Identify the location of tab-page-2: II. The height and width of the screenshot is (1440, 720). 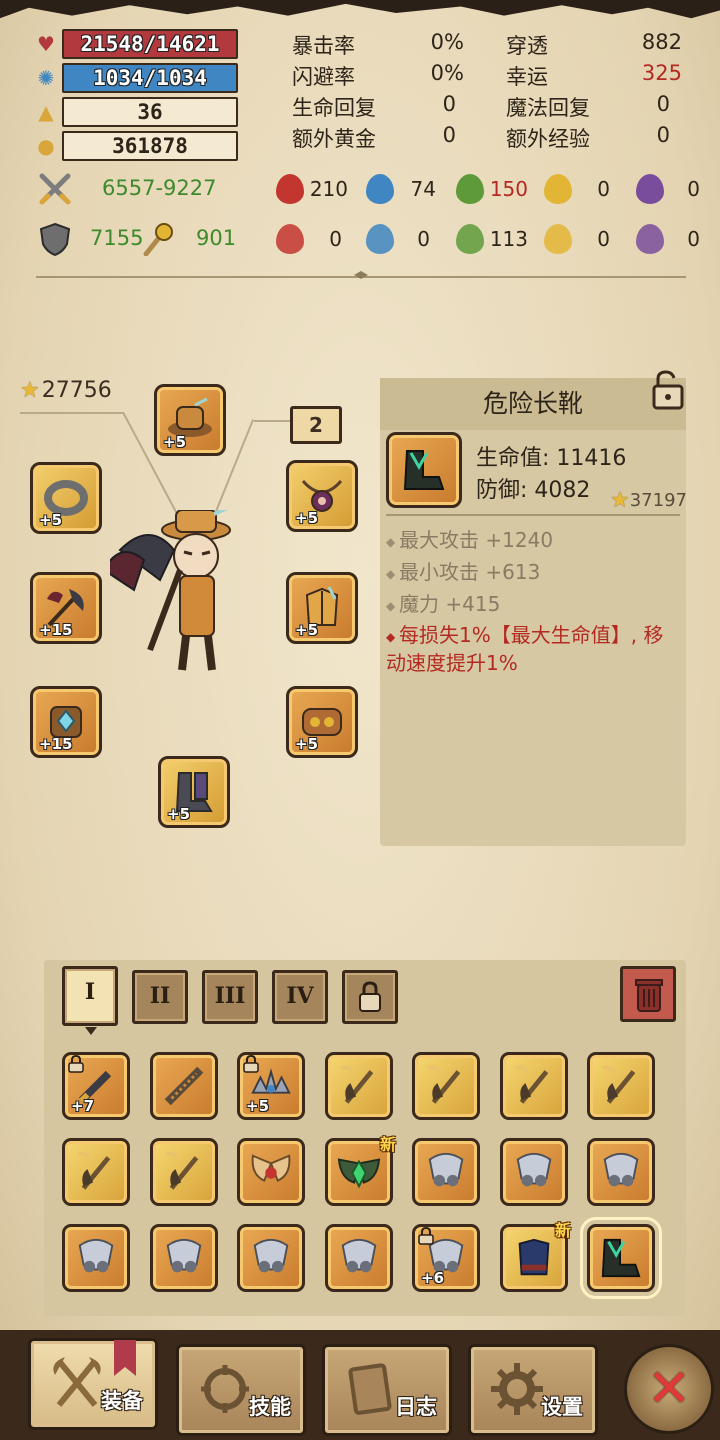
(160, 997).